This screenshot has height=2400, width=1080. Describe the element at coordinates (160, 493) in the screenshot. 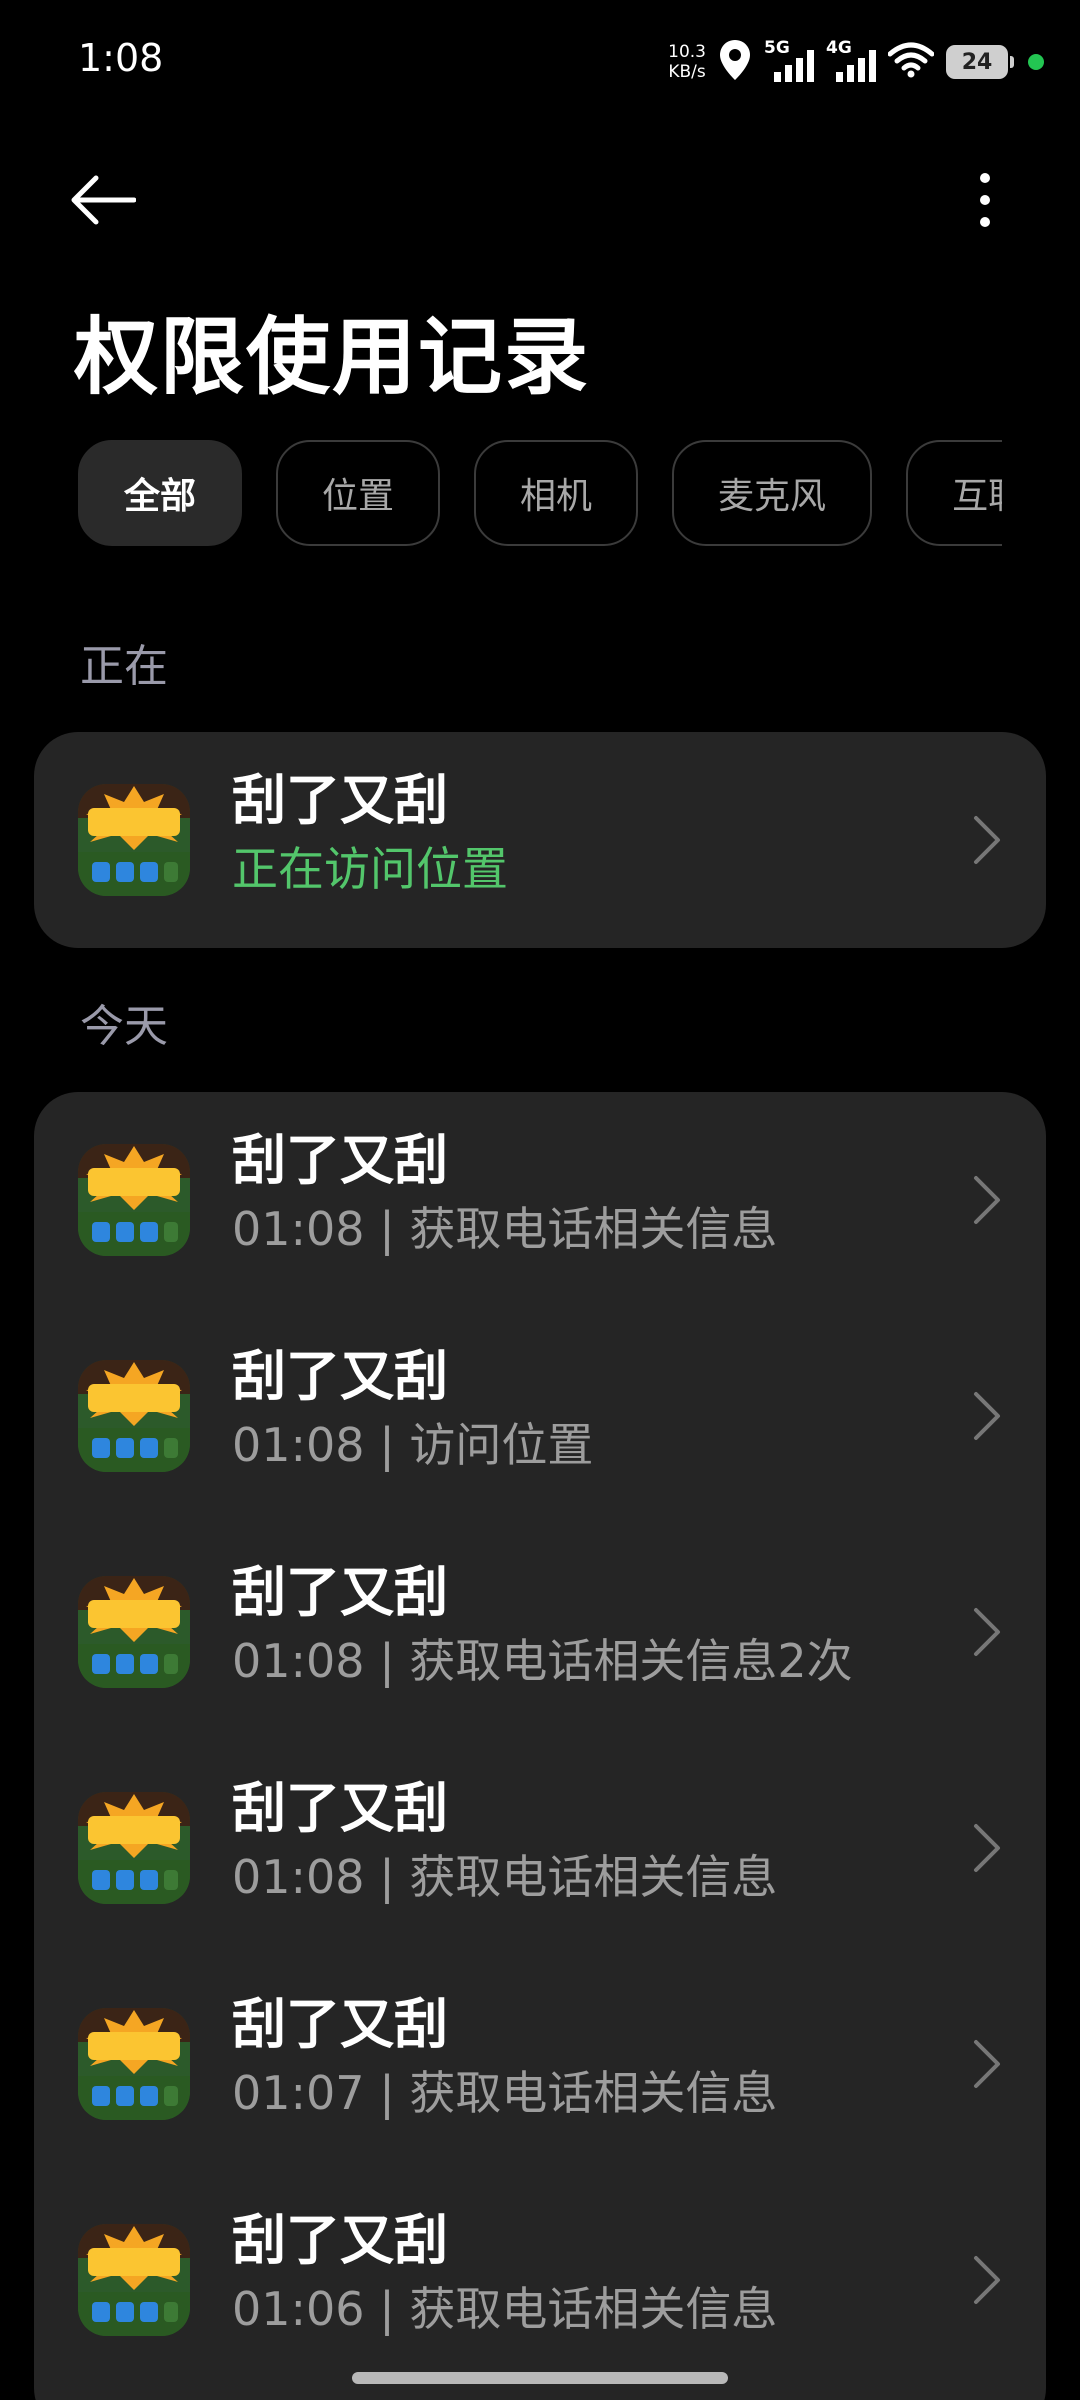

I see `filter-chip-all: 全部` at that location.